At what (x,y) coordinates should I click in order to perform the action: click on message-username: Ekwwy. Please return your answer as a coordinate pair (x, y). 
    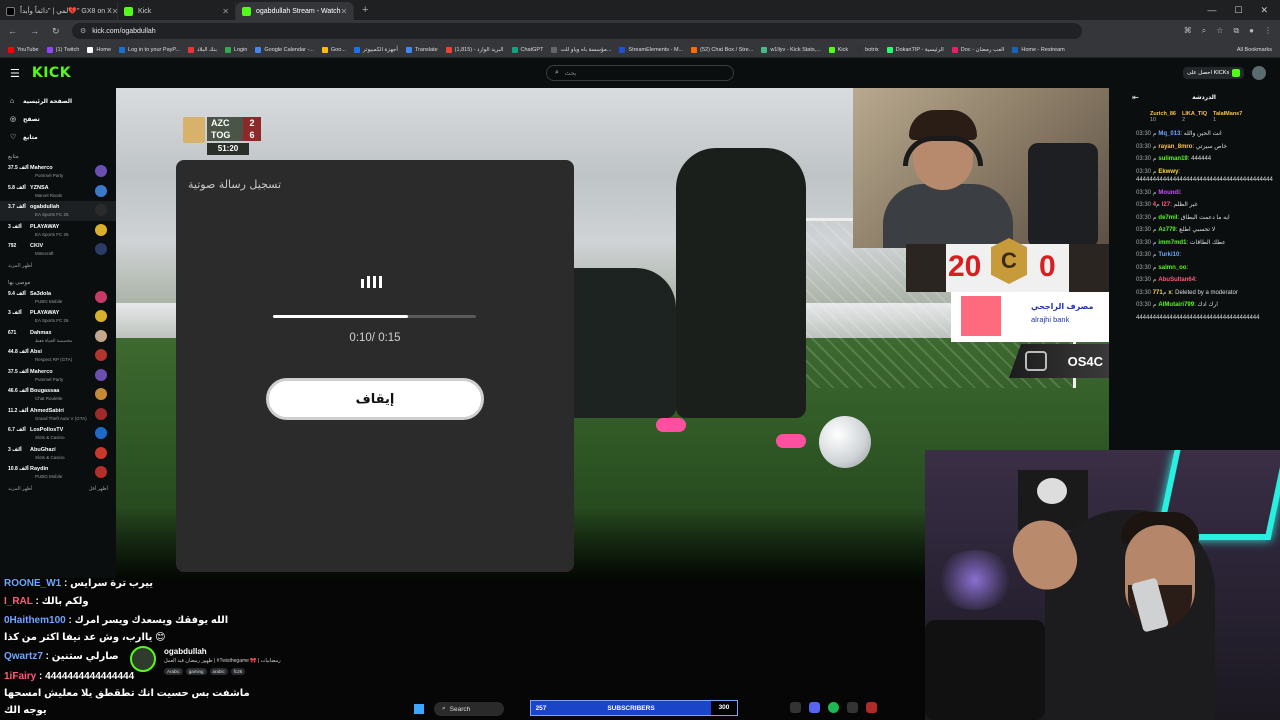
    Looking at the image, I should click on (1168, 172).